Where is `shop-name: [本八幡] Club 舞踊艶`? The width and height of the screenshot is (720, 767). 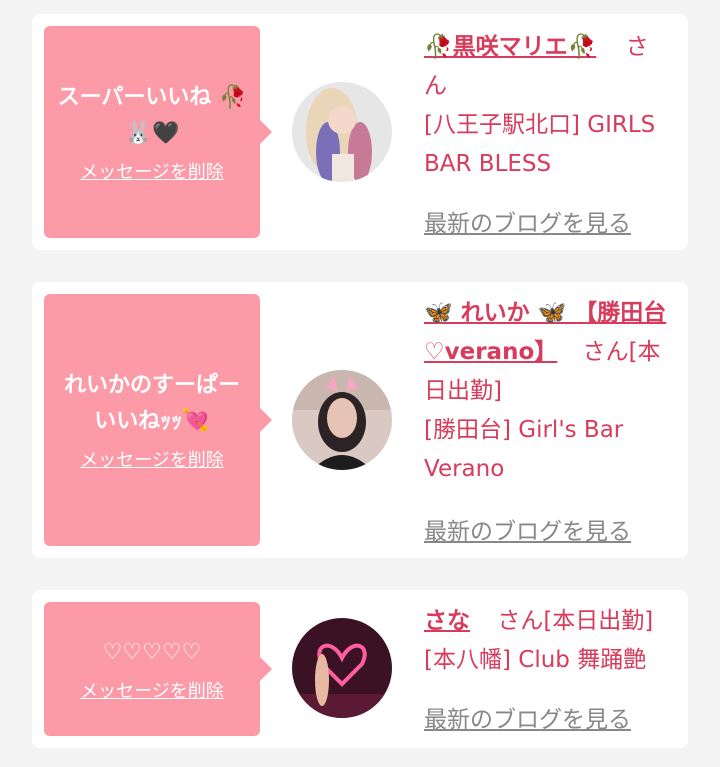 shop-name: [本八幡] Club 舞踊艶 is located at coordinates (535, 660).